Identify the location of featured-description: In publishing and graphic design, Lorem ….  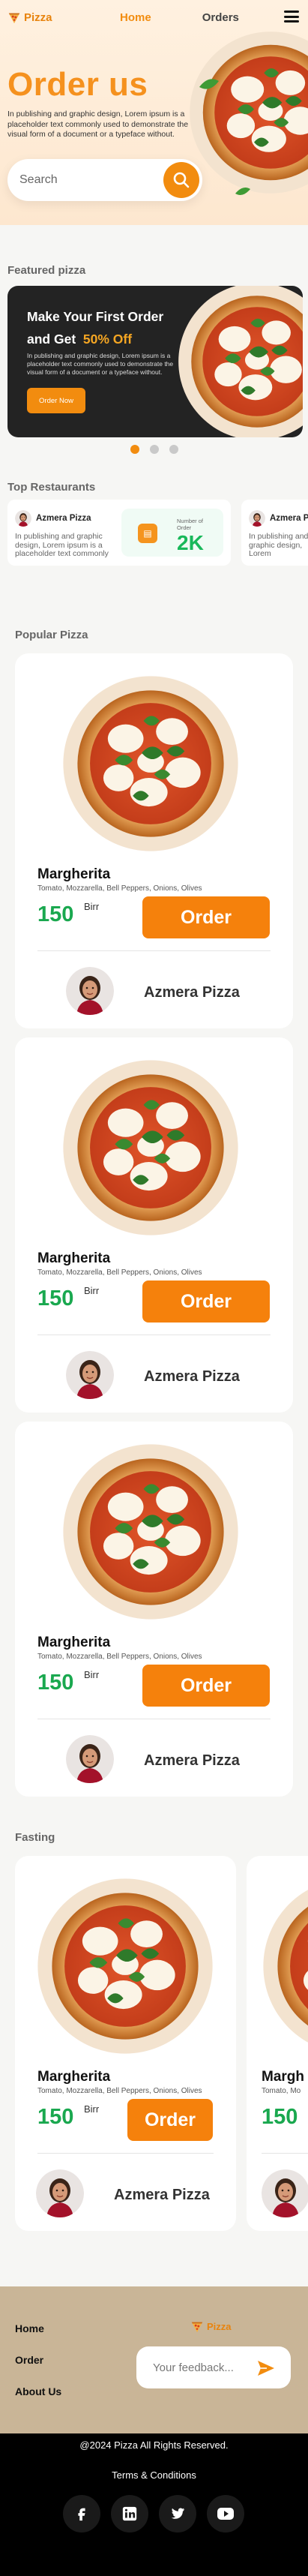
(100, 364).